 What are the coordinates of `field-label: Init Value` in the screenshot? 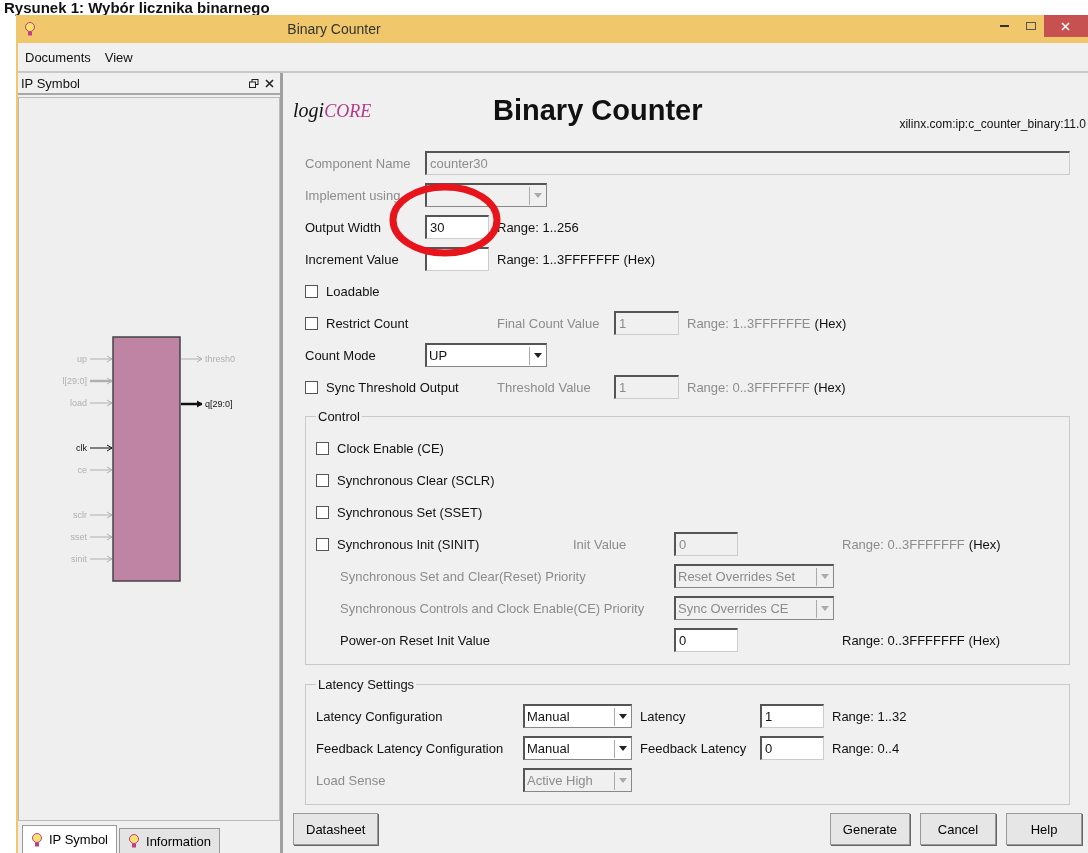 It's located at (600, 544).